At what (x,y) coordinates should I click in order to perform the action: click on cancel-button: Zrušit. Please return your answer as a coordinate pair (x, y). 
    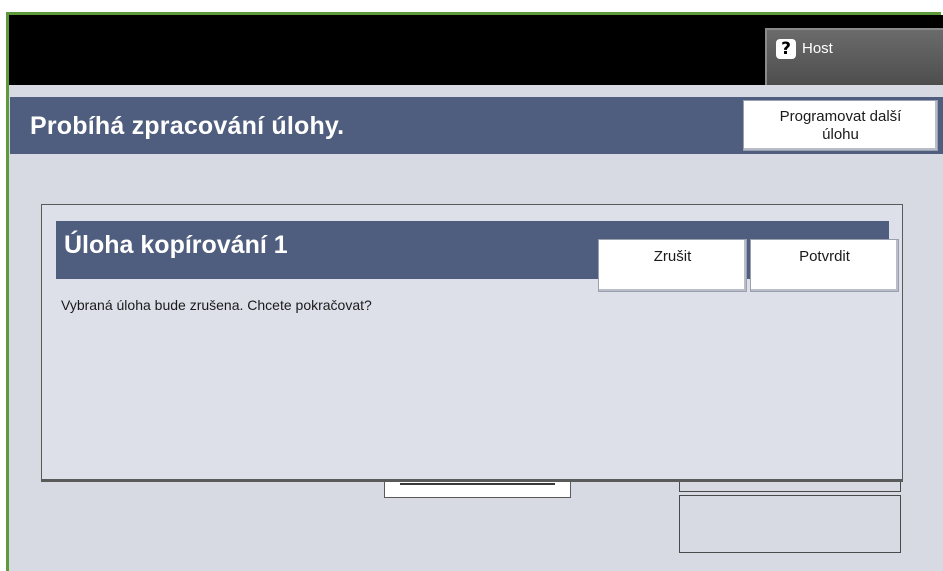
    Looking at the image, I should click on (672, 265).